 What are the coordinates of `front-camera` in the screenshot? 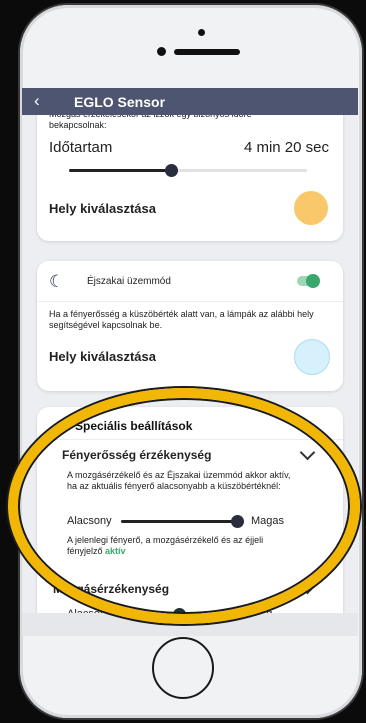 It's located at (161, 51).